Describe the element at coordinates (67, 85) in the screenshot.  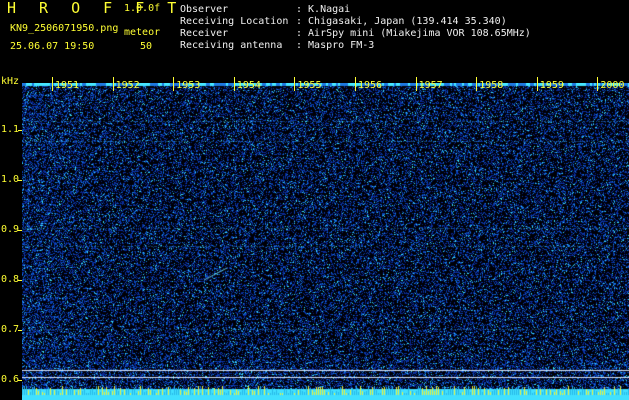
I see `x-tick-1951: 1951` at that location.